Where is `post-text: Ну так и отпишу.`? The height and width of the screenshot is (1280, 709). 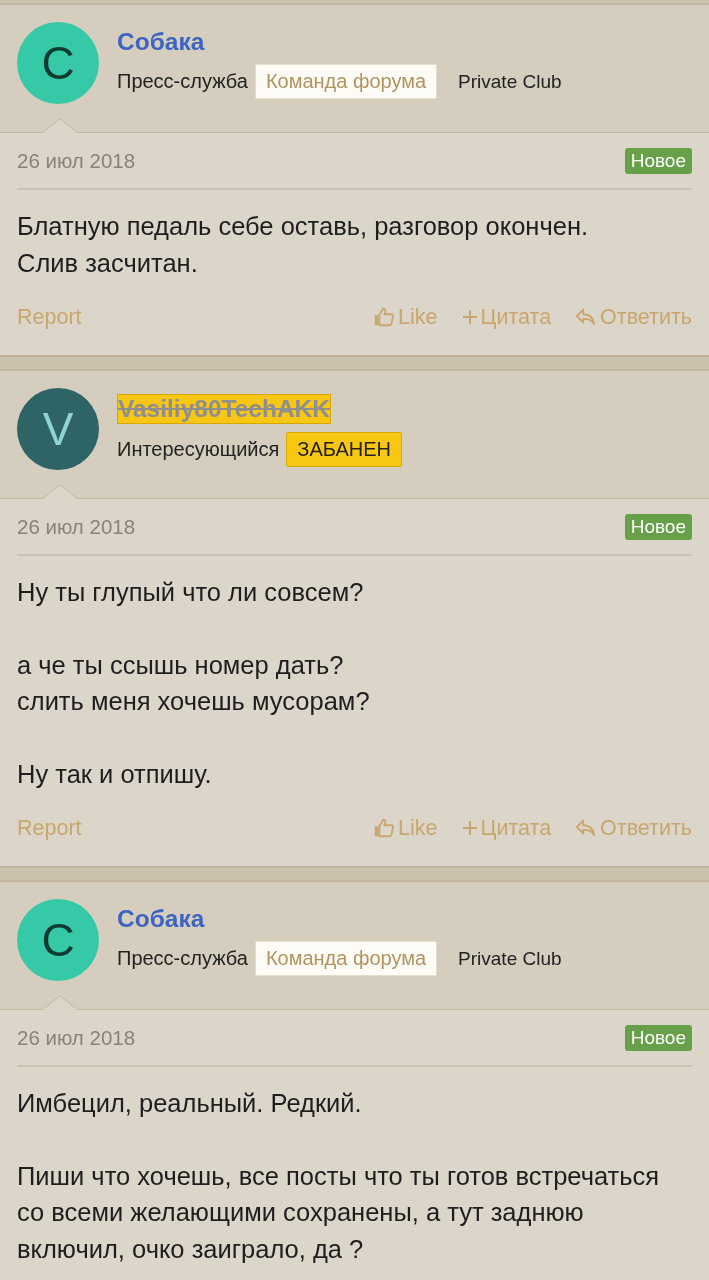 post-text: Ну так и отпишу. is located at coordinates (115, 774).